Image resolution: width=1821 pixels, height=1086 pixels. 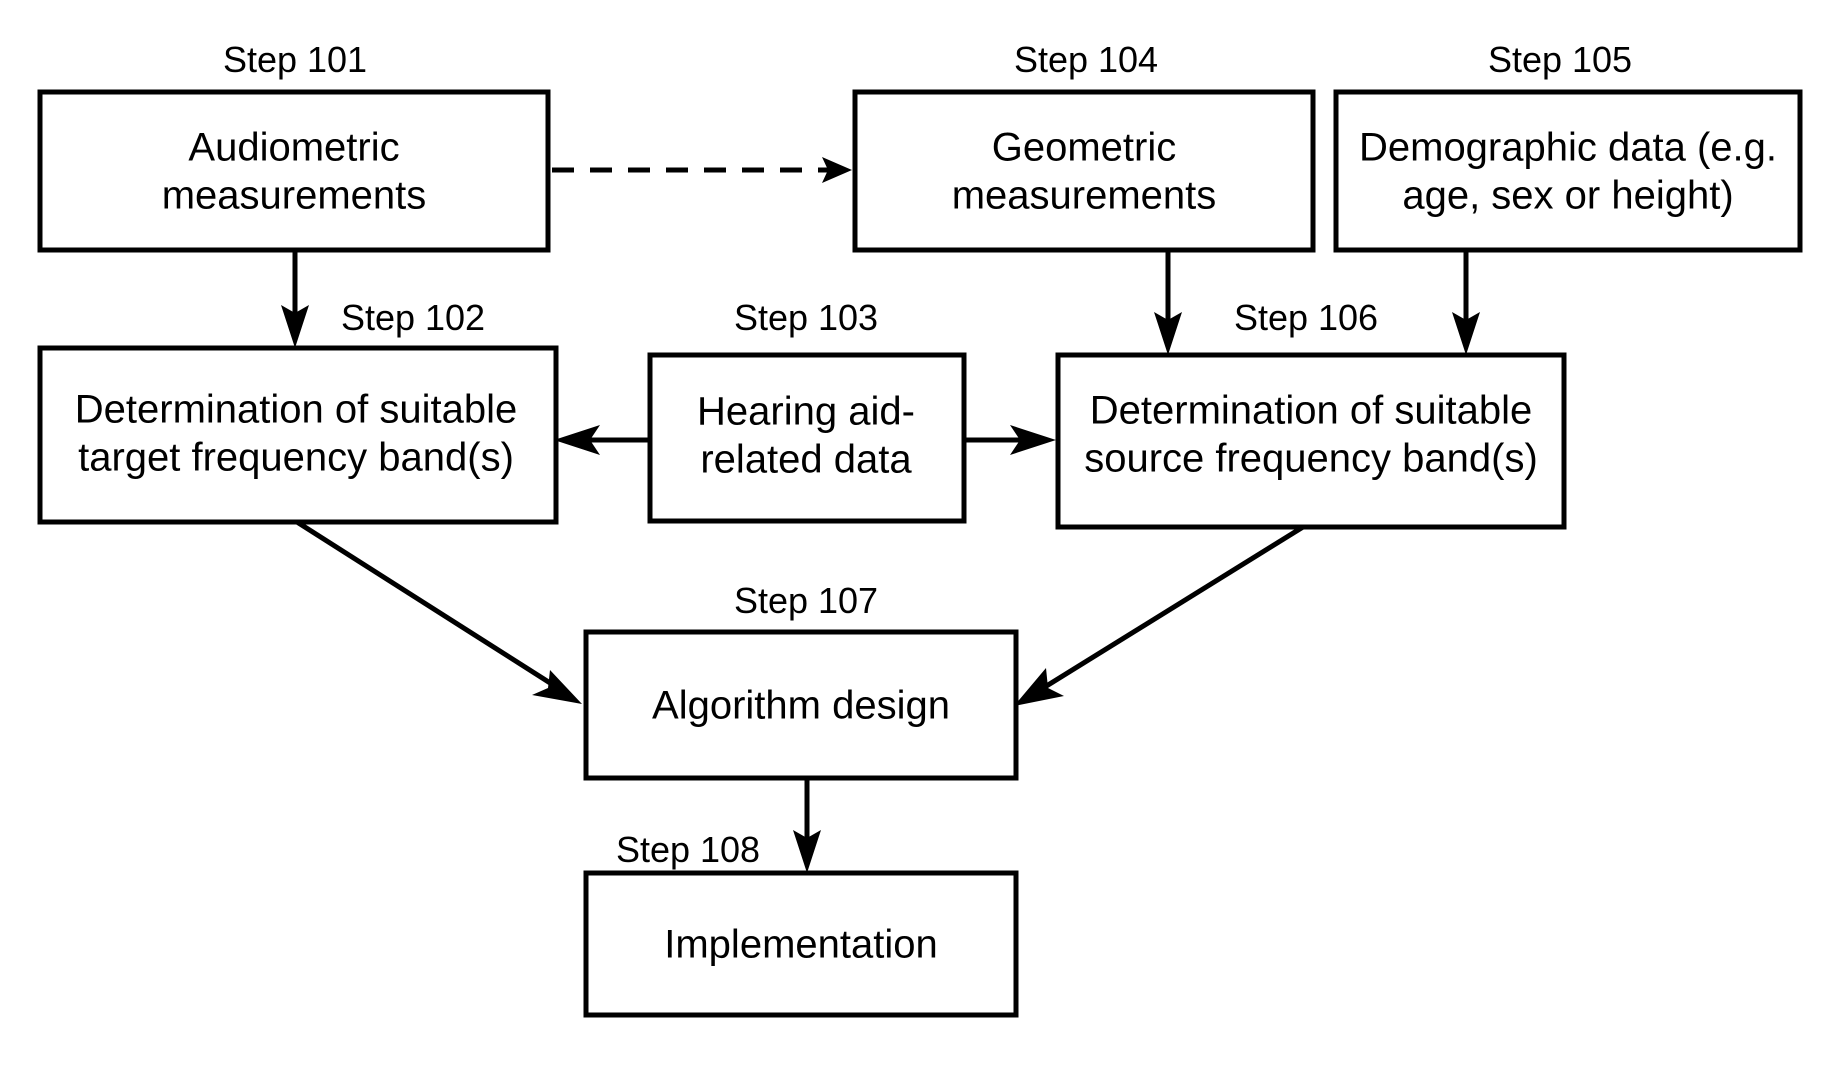 What do you see at coordinates (801, 680) in the screenshot?
I see `node-step107: Step 107 Algorithm design` at bounding box center [801, 680].